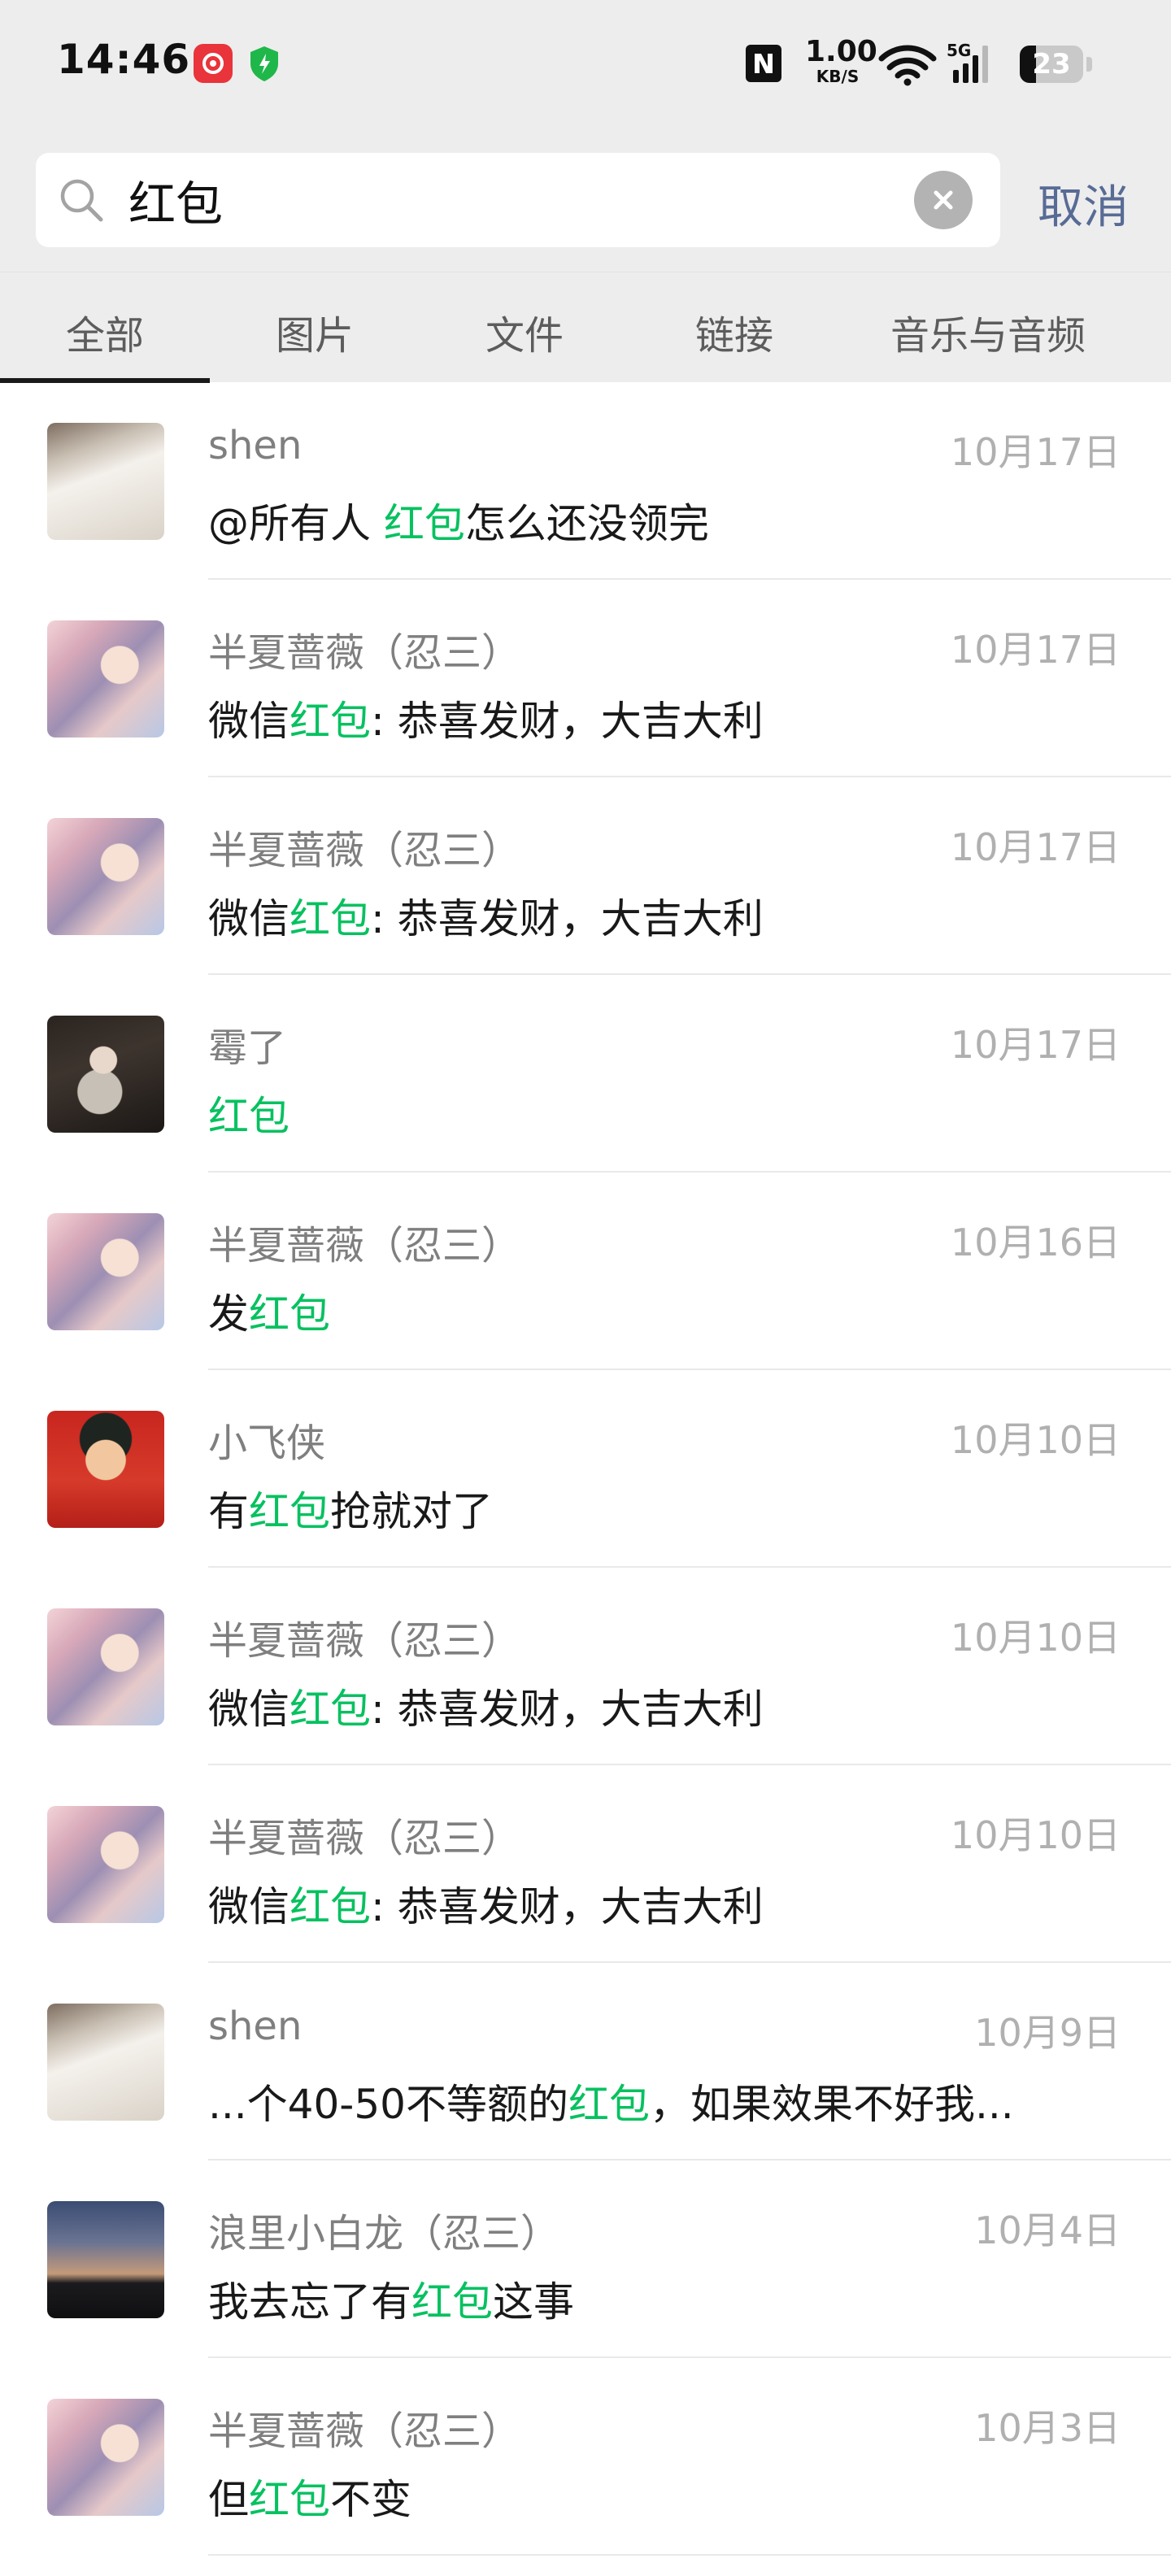 This screenshot has height=2576, width=1171. What do you see at coordinates (585, 481) in the screenshot?
I see `list-item: shen 10月17日 @所有人 红包怎么还没领完` at bounding box center [585, 481].